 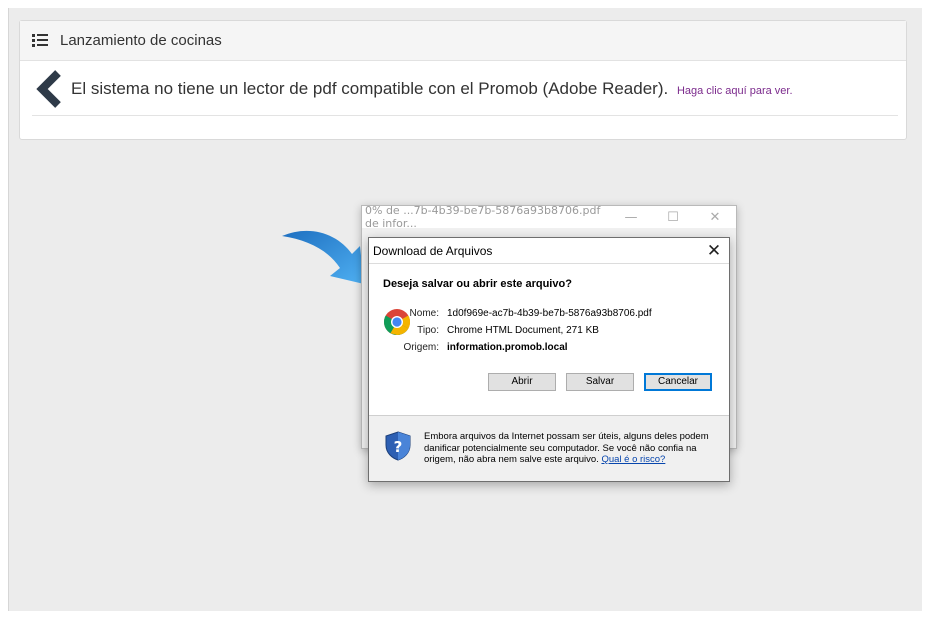 I want to click on dialog-title: Download de Arquivos, so click(x=433, y=250).